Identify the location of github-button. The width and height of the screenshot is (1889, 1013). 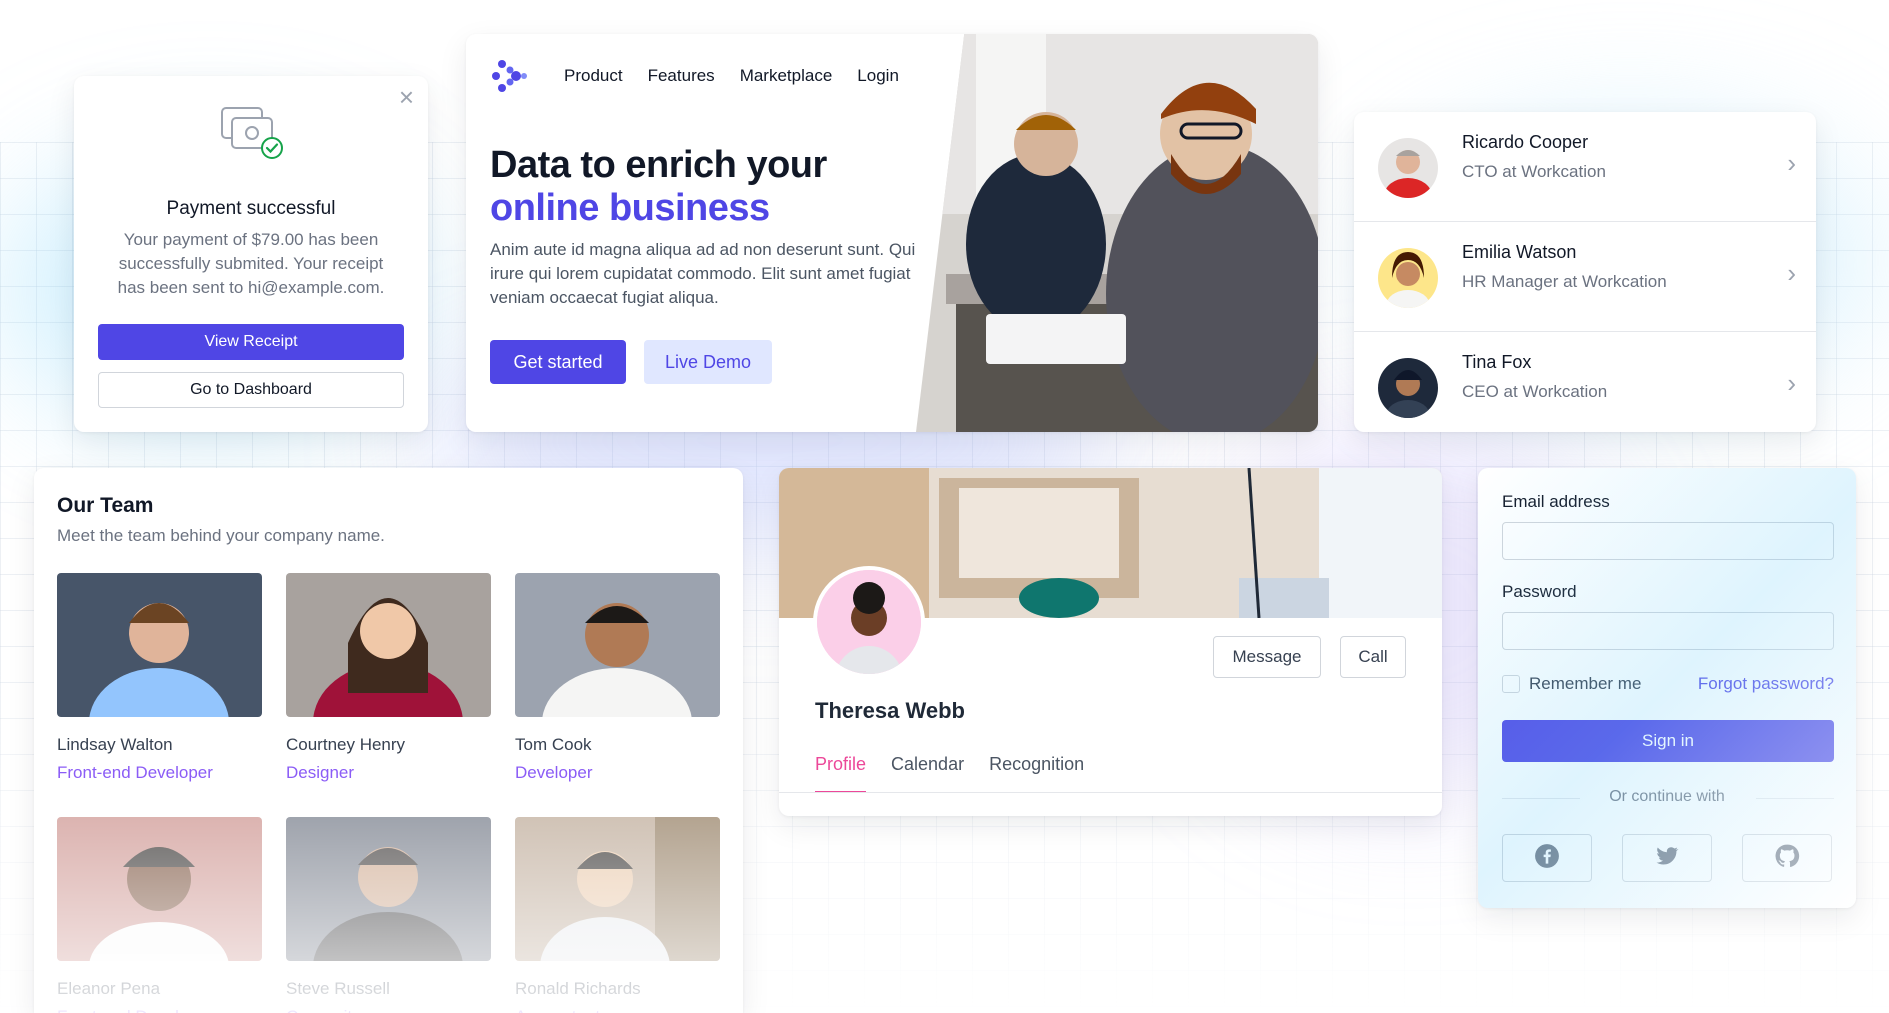
(1787, 858).